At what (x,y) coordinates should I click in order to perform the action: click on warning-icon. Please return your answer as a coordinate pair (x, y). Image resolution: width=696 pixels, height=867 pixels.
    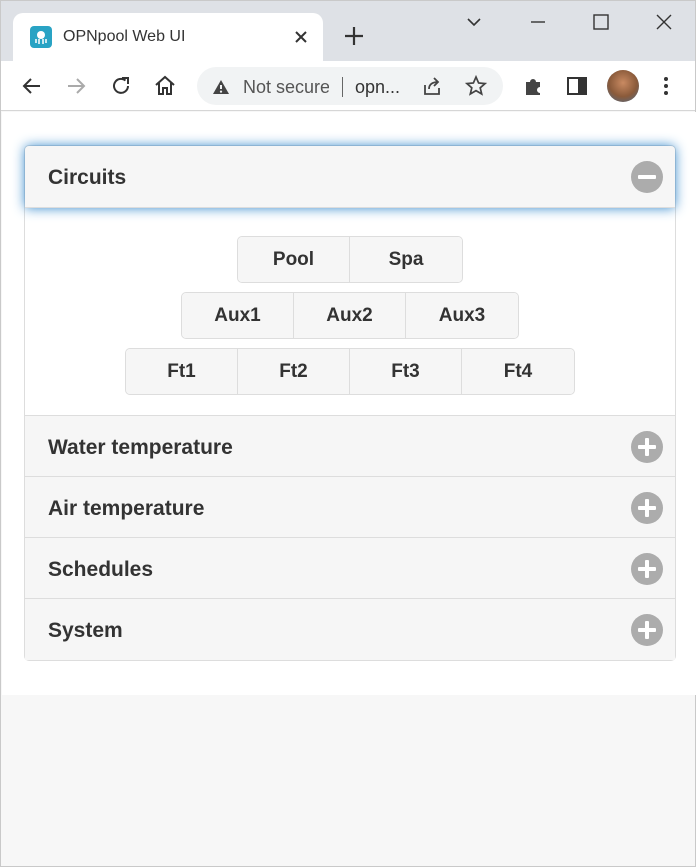
    Looking at the image, I should click on (221, 87).